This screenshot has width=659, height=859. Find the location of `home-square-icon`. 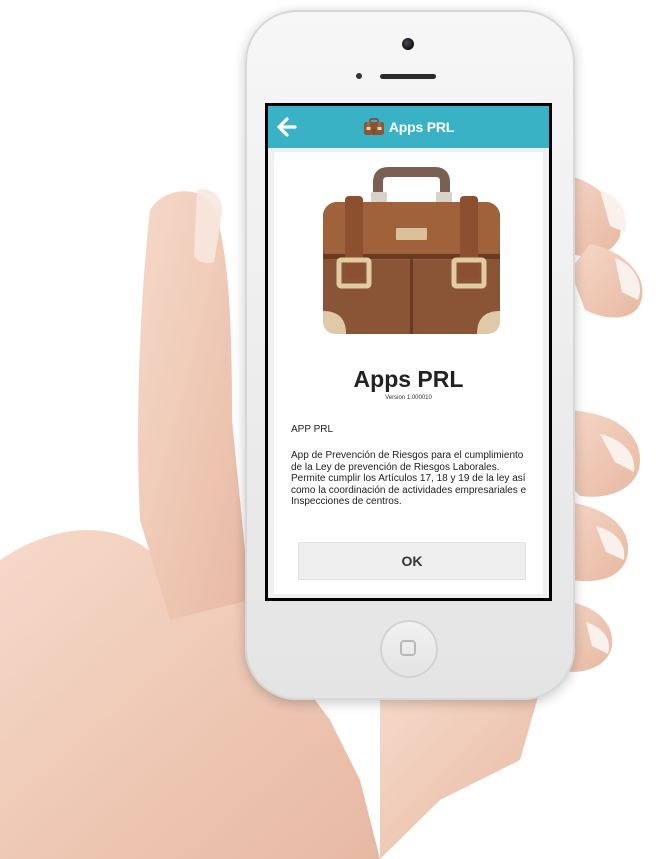

home-square-icon is located at coordinates (408, 648).